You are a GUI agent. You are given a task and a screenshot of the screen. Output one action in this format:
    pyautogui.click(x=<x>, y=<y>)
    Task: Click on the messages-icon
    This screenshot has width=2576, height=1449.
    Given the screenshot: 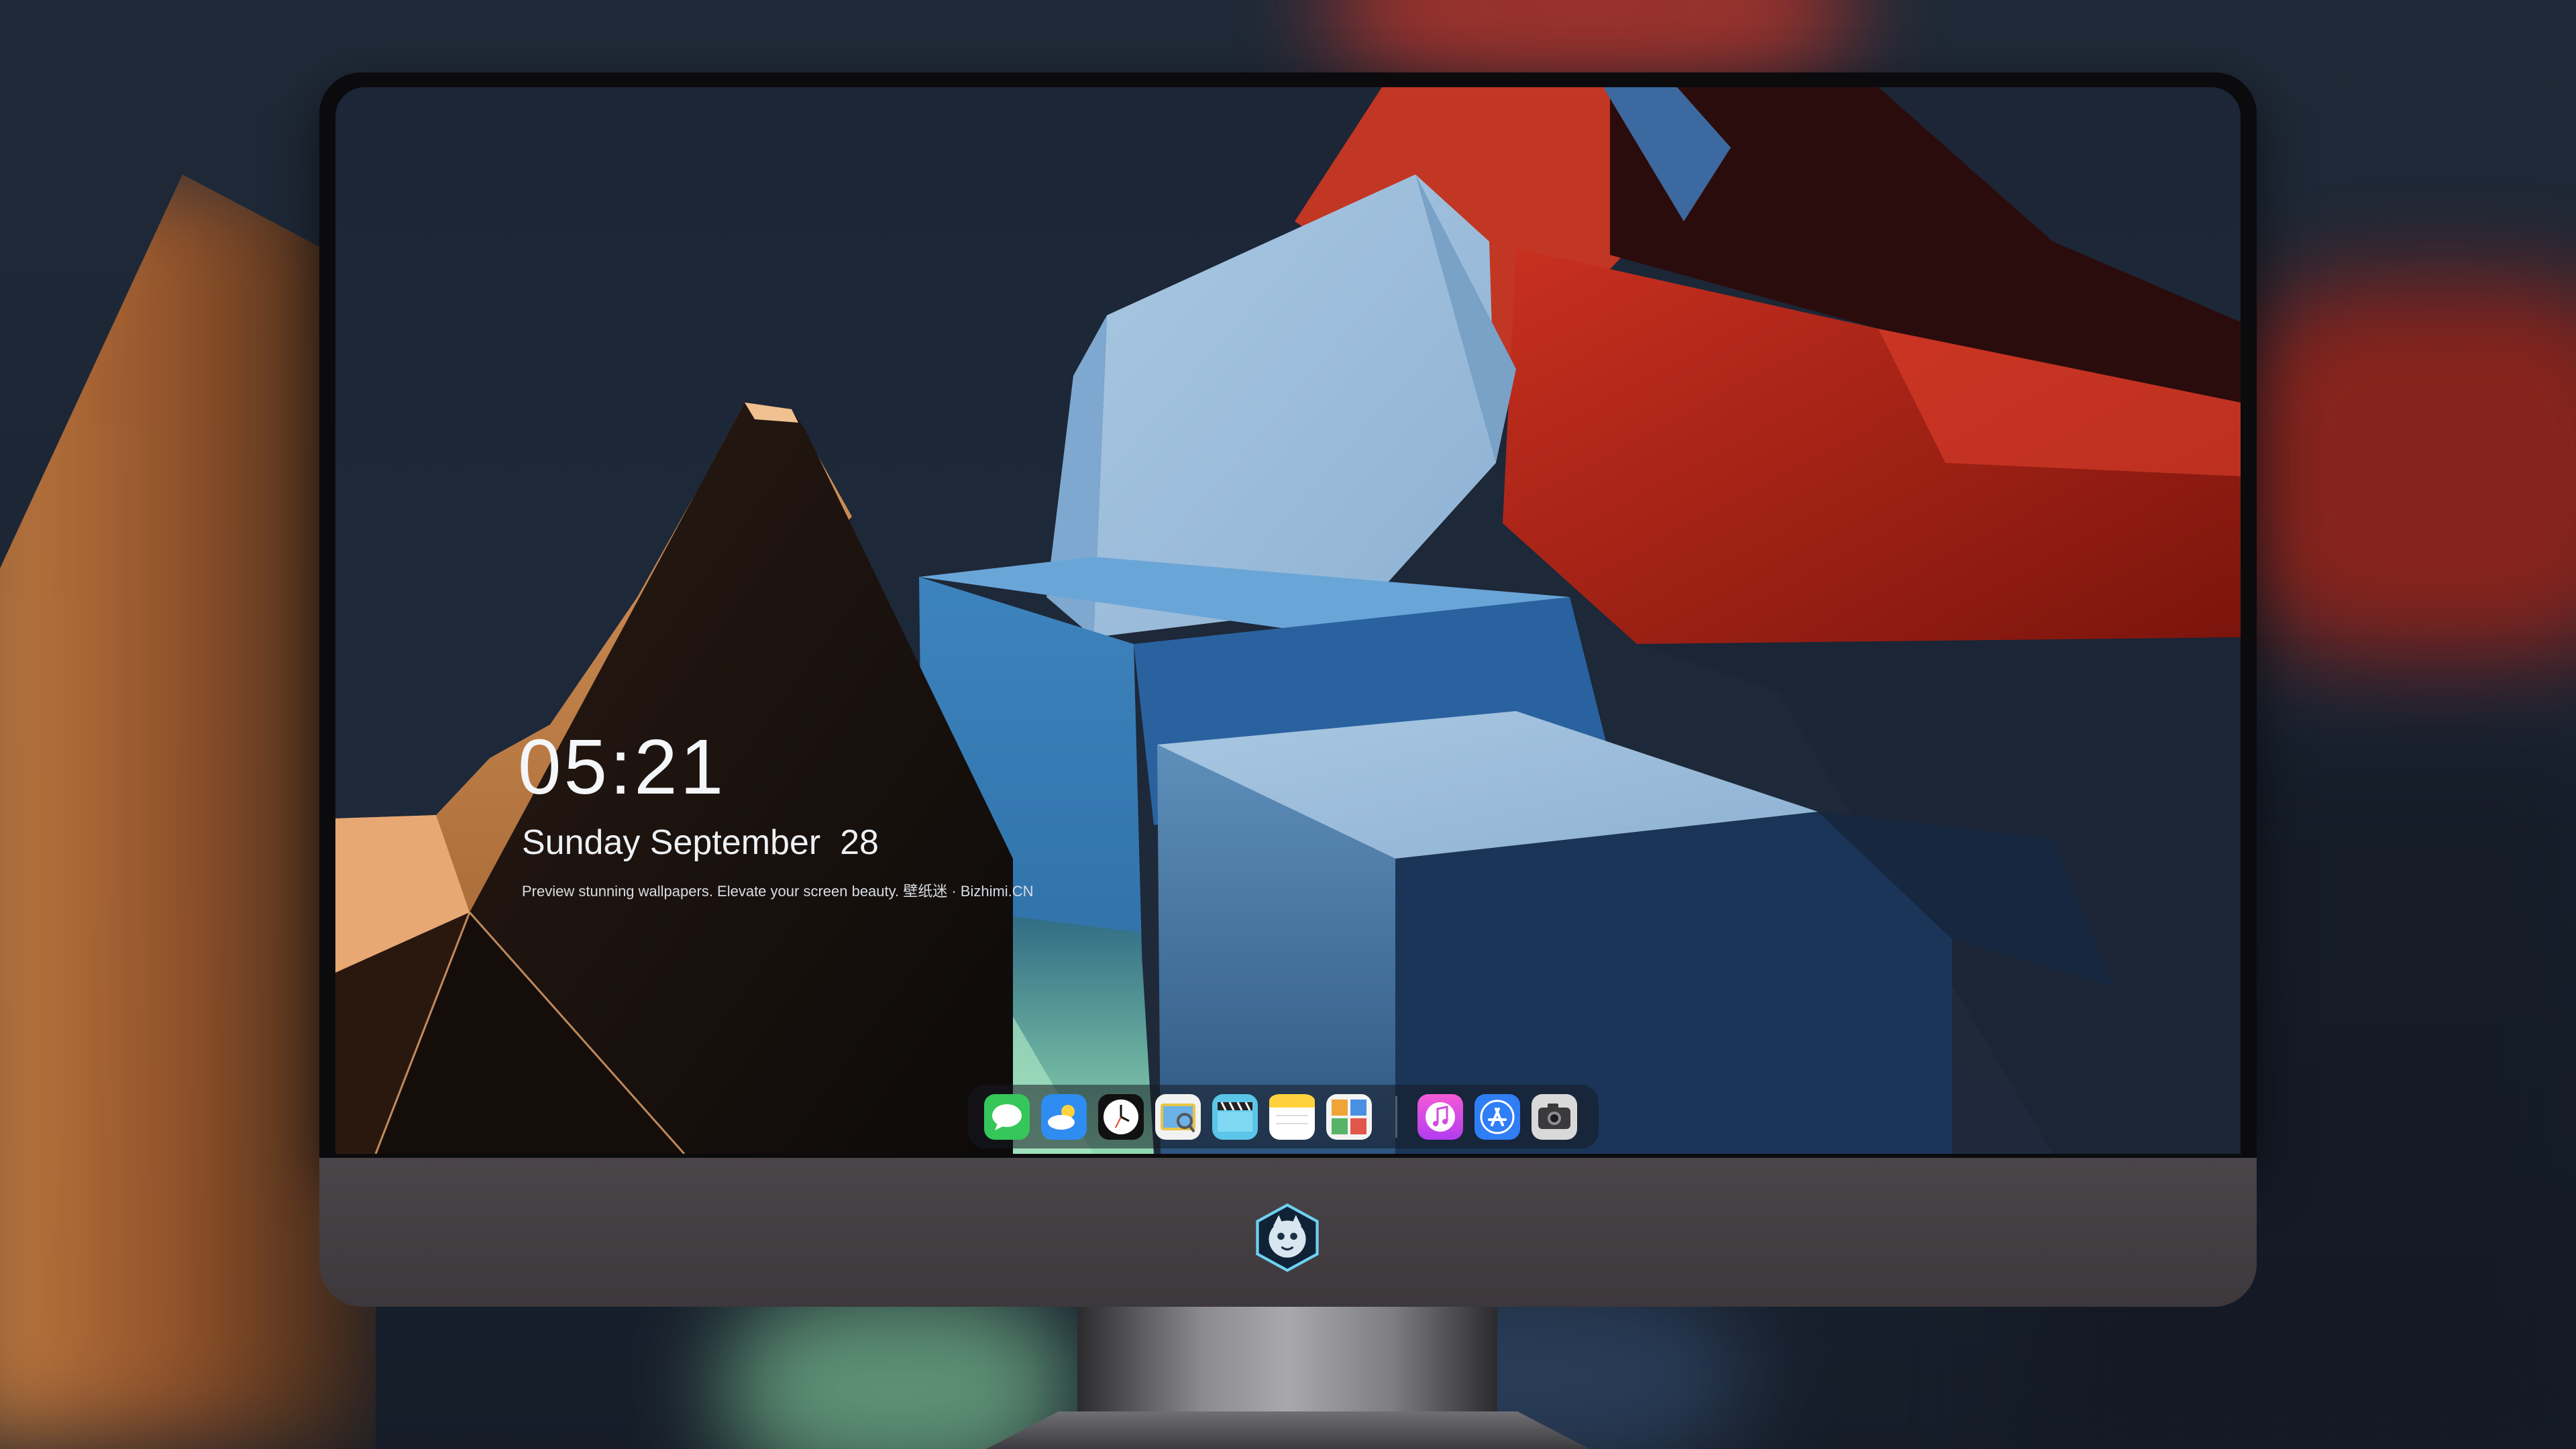 What is the action you would take?
    pyautogui.click(x=1007, y=1116)
    